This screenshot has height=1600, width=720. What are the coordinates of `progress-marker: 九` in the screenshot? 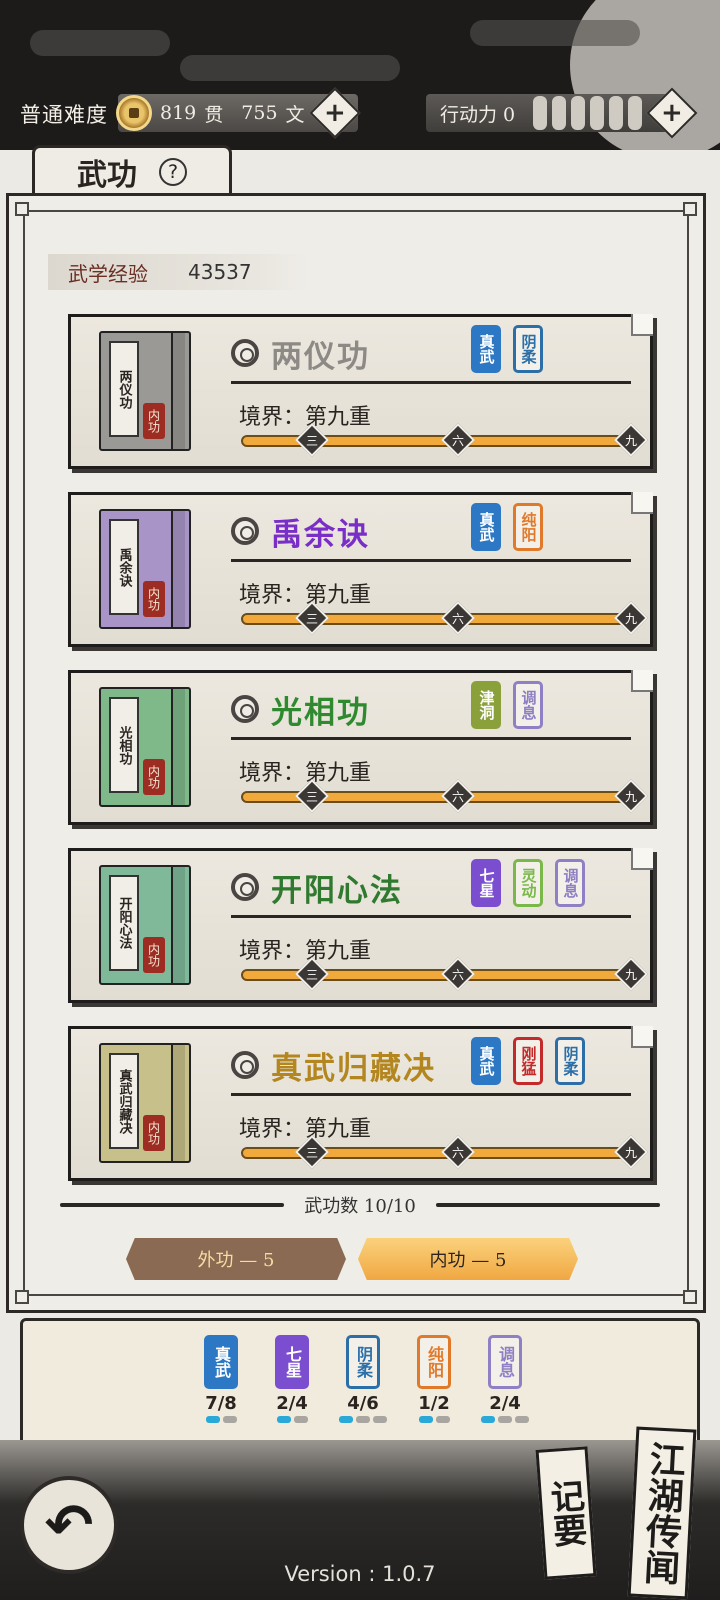 It's located at (631, 618).